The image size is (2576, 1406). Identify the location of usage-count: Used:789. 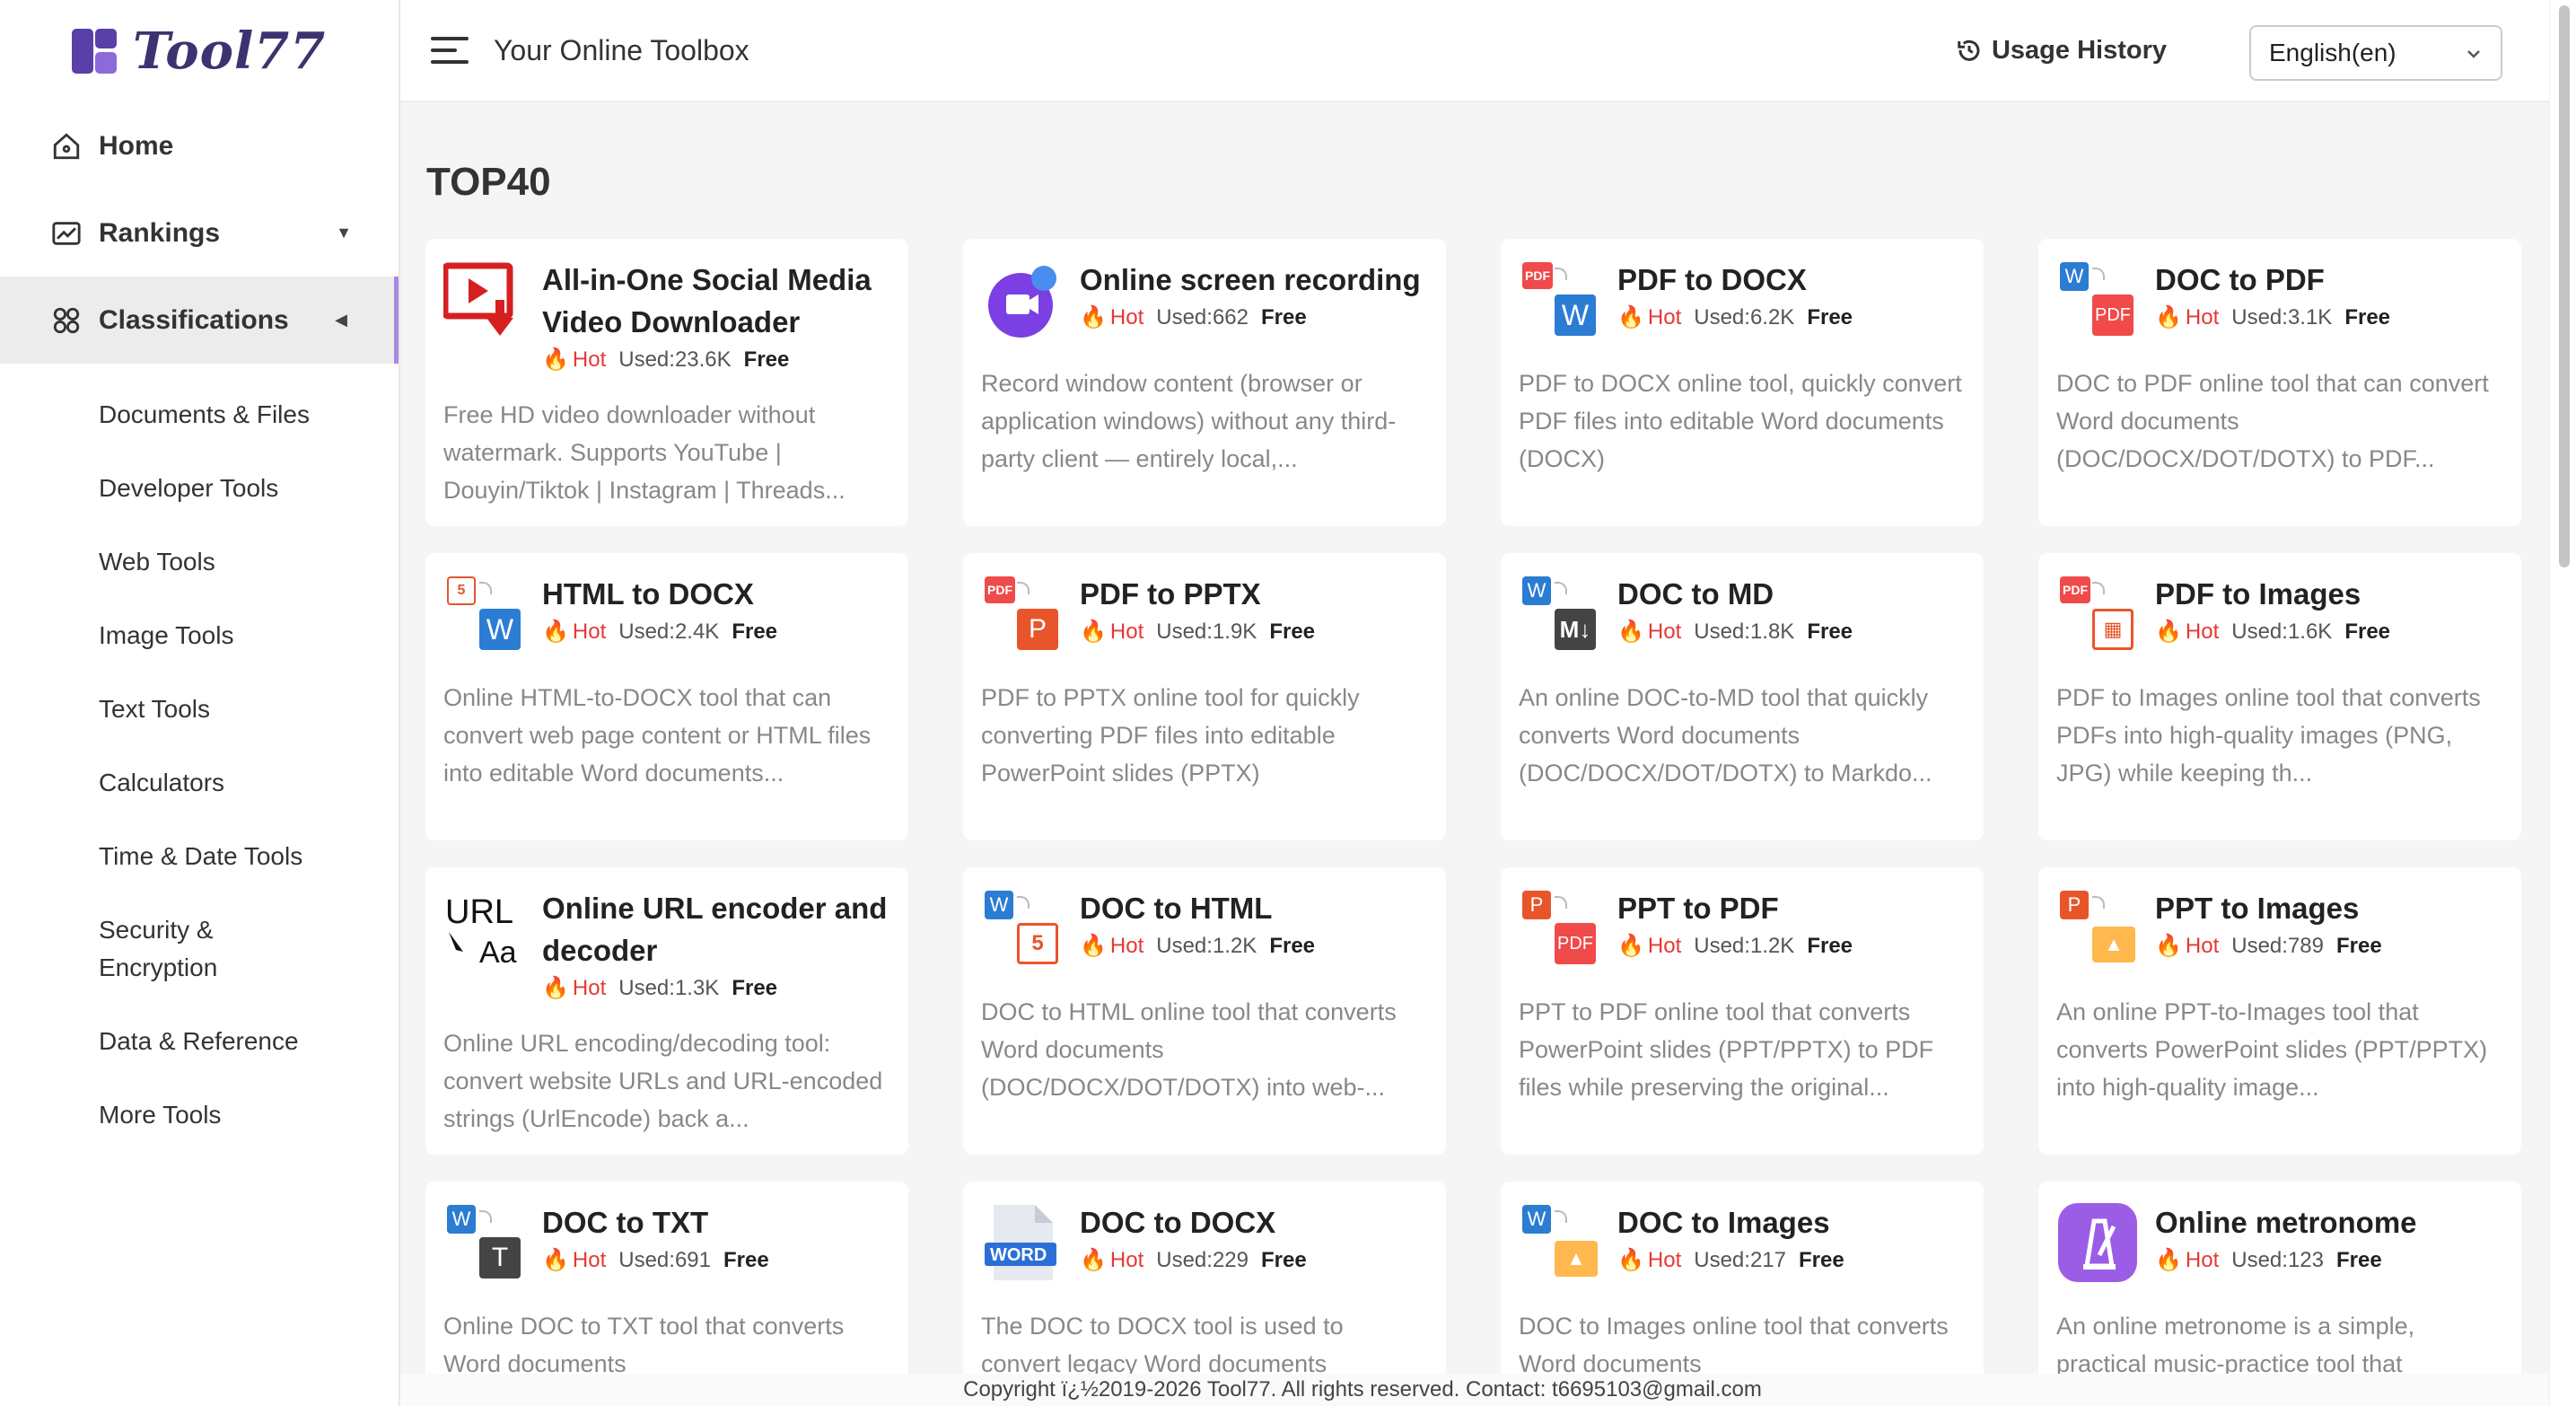
(2277, 945).